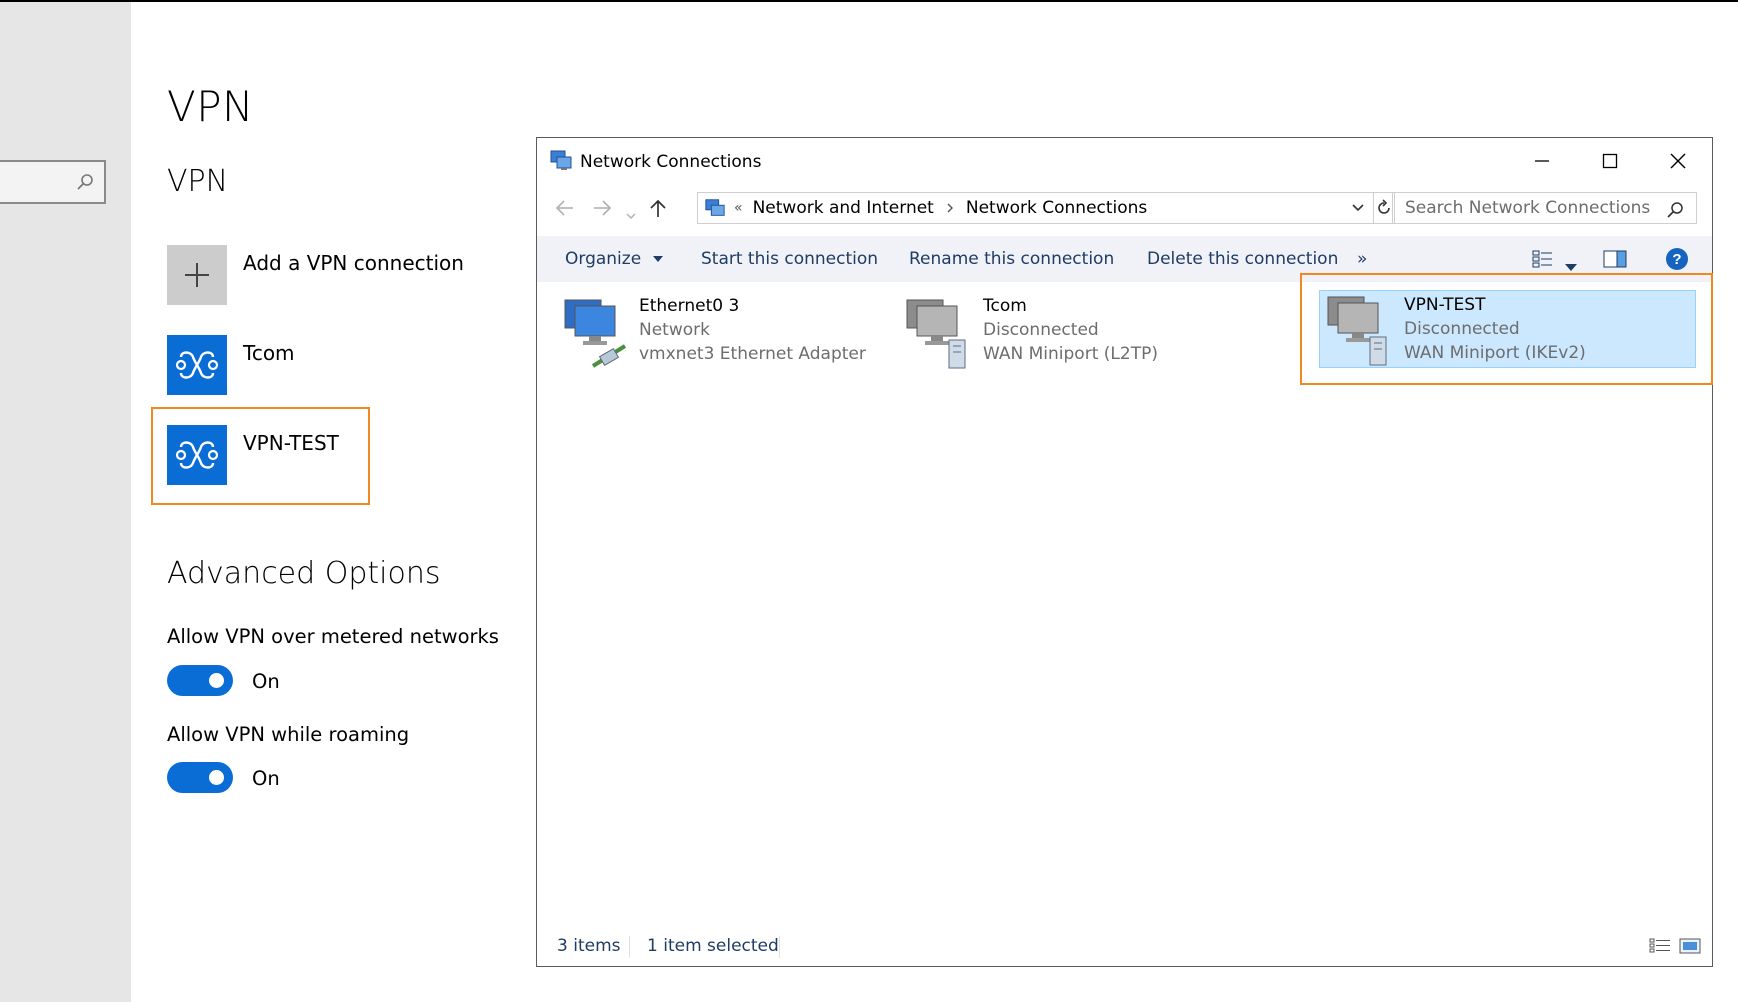 This screenshot has width=1738, height=1002. I want to click on arrow-left-icon, so click(564, 208).